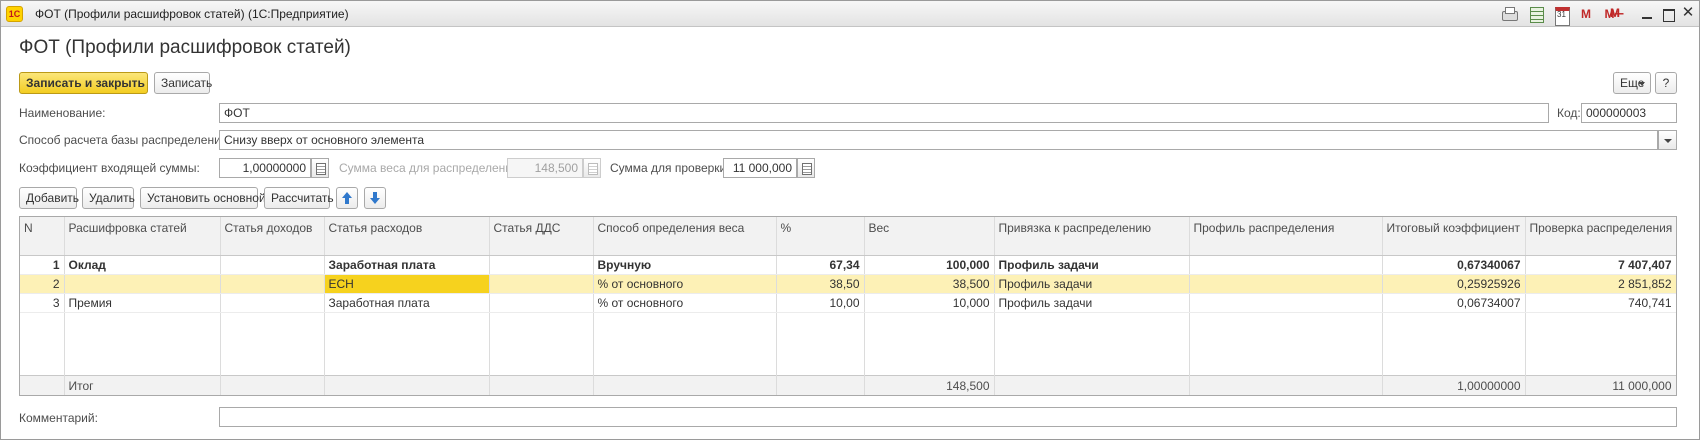 The image size is (1700, 440). I want to click on coef-label: Коэффициент входящей суммы:, so click(109, 168).